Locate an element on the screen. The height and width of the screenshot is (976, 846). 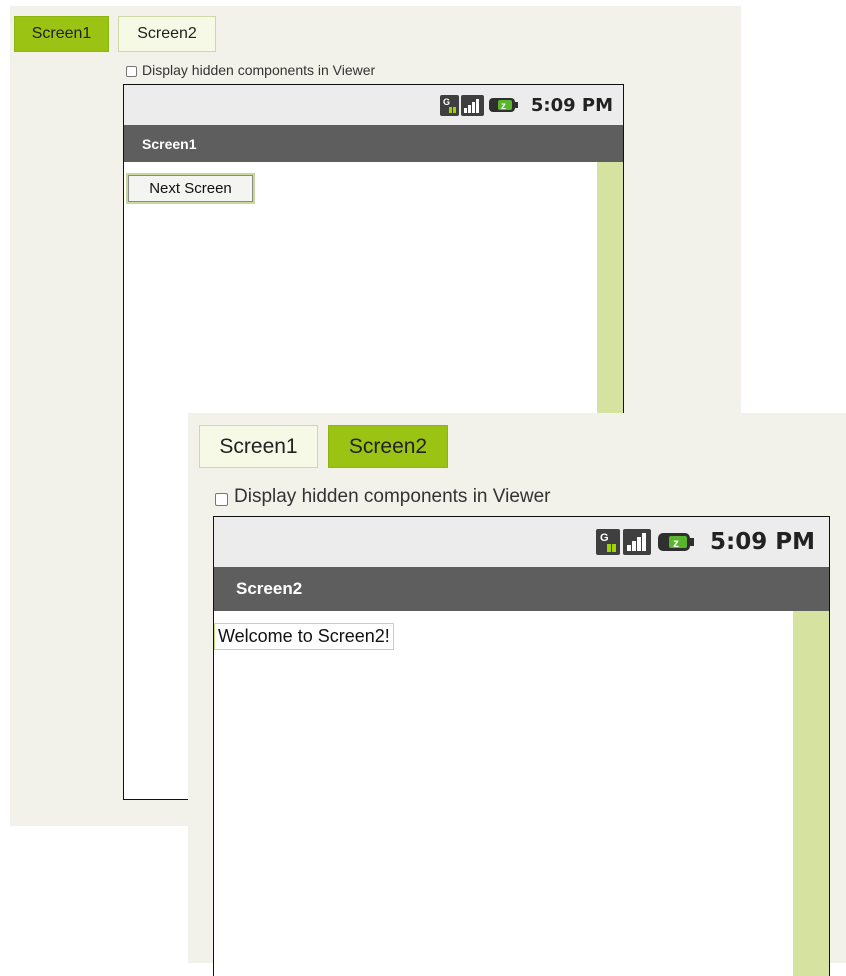
screen-title: Screen1 is located at coordinates (169, 143).